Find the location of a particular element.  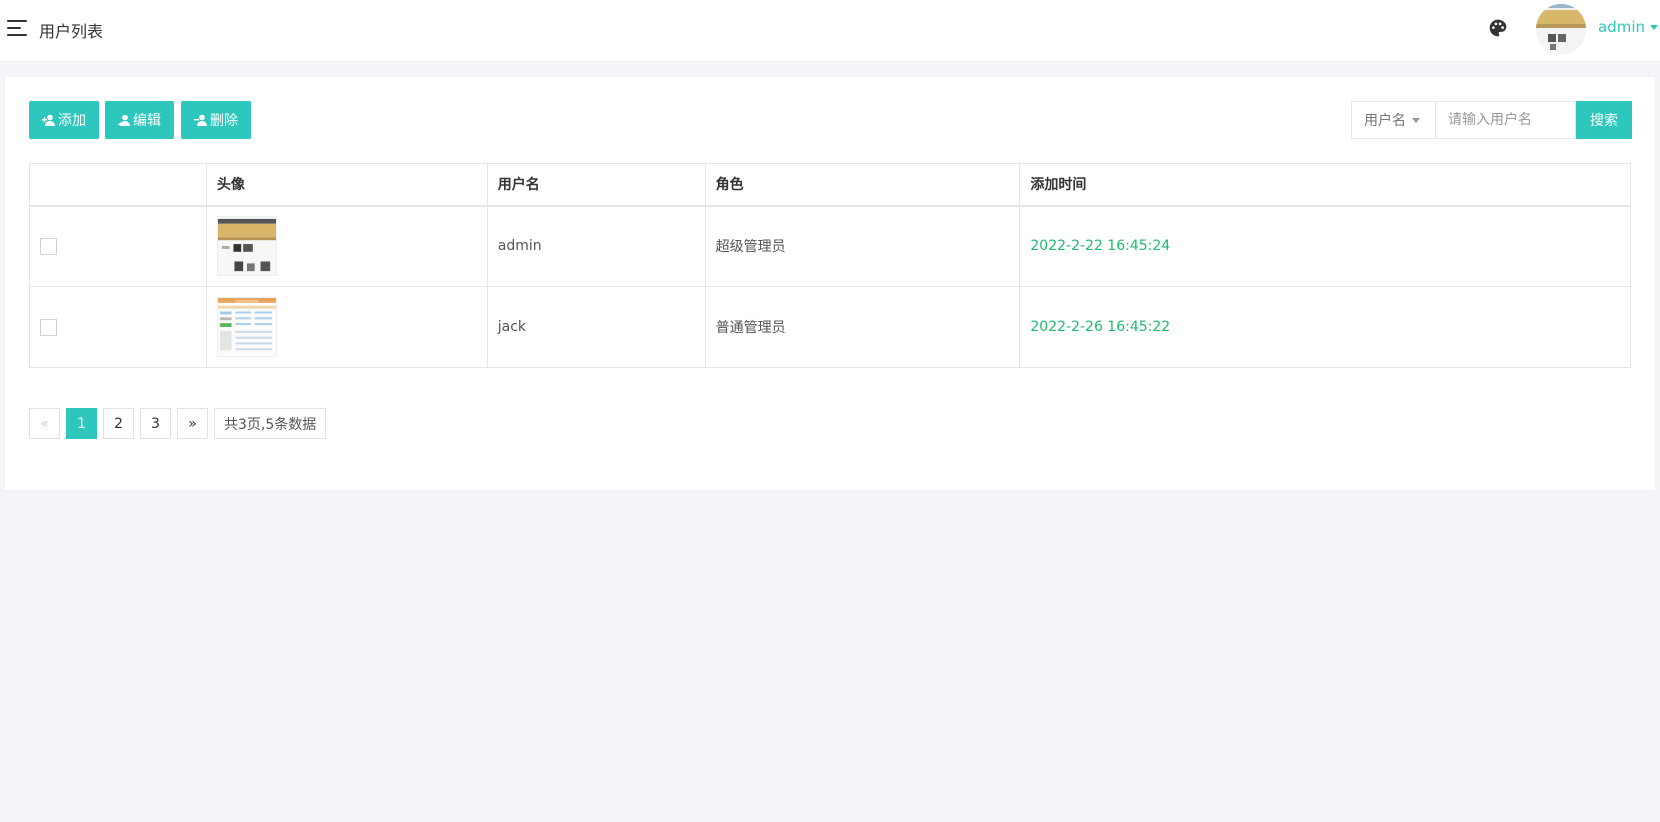

column-header-added-time: 添加时间 is located at coordinates (1325, 184).